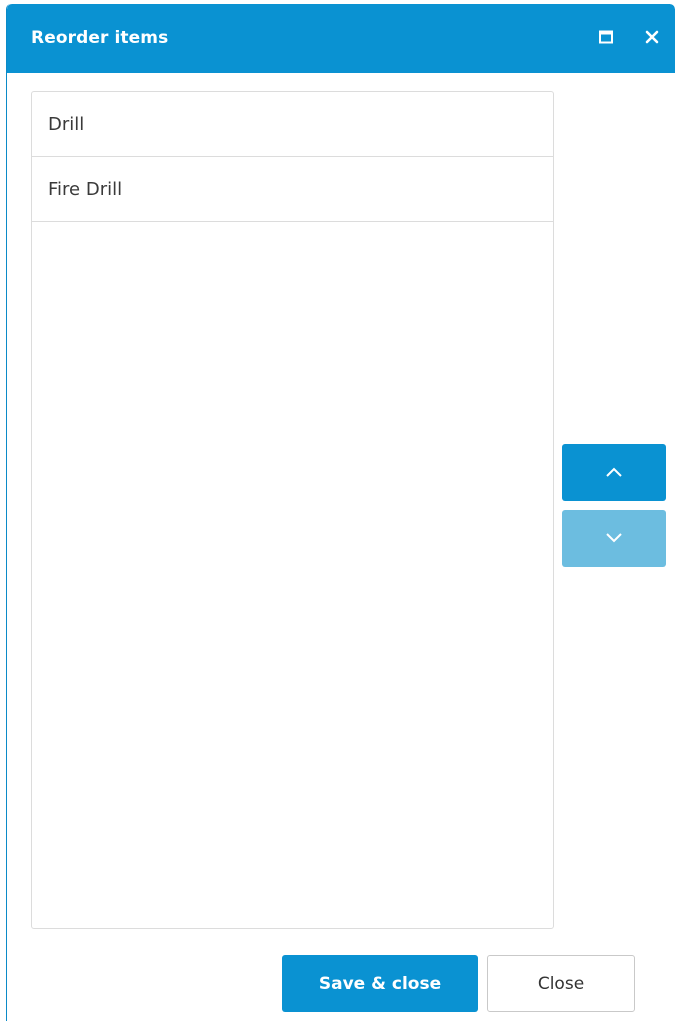 The width and height of the screenshot is (675, 1021). I want to click on list-item: Fire Drill, so click(292, 189).